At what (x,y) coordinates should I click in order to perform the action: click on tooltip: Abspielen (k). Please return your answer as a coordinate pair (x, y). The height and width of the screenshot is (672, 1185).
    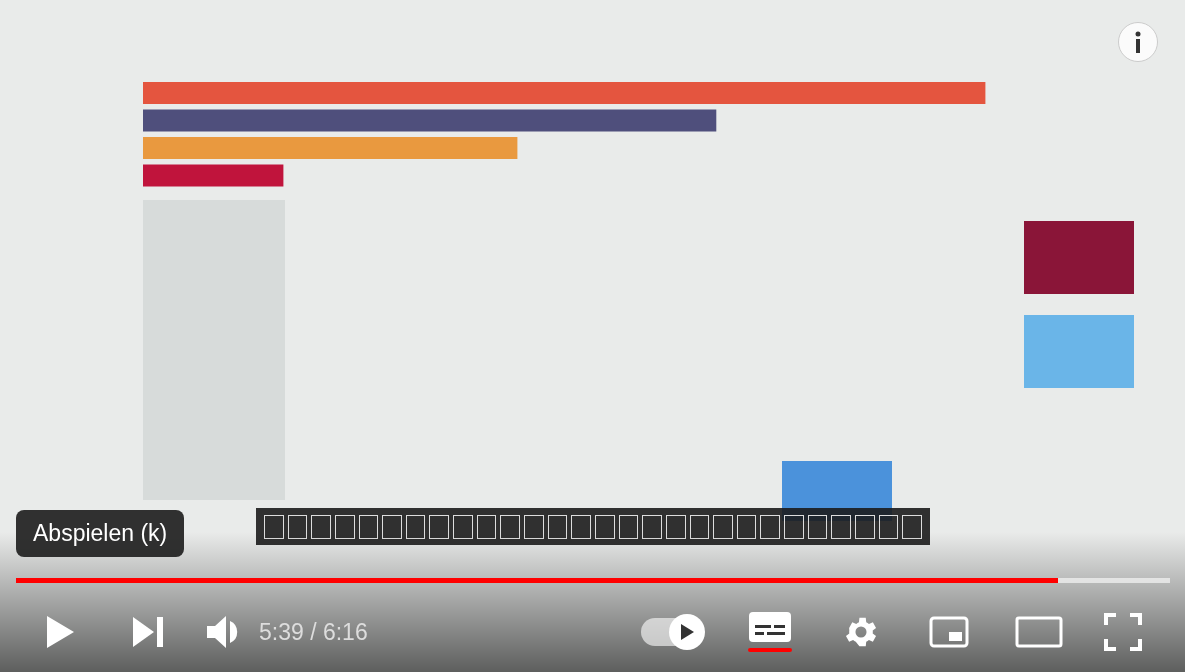
    Looking at the image, I should click on (100, 533).